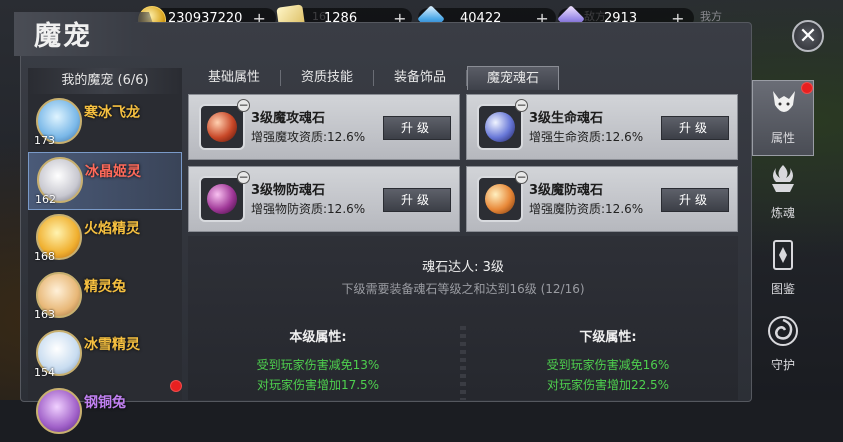 The width and height of the screenshot is (843, 442). Describe the element at coordinates (586, 209) in the screenshot. I see `stone-description: 增强魔防资质:12.6%` at that location.